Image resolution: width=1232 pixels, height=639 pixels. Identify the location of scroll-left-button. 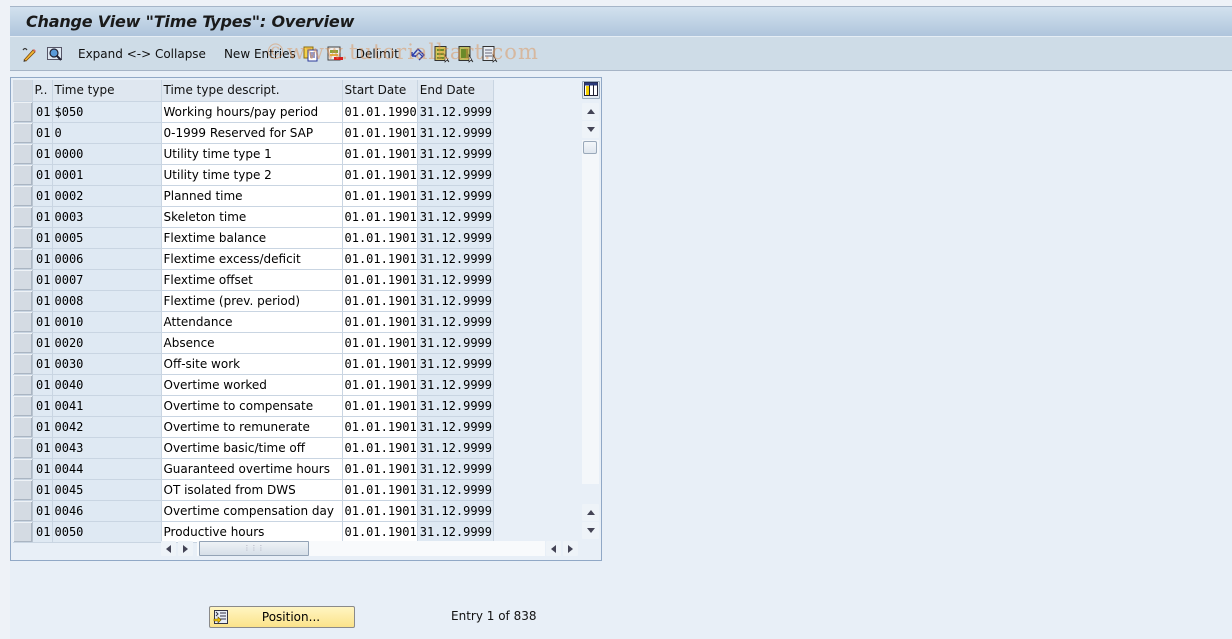
(168, 548).